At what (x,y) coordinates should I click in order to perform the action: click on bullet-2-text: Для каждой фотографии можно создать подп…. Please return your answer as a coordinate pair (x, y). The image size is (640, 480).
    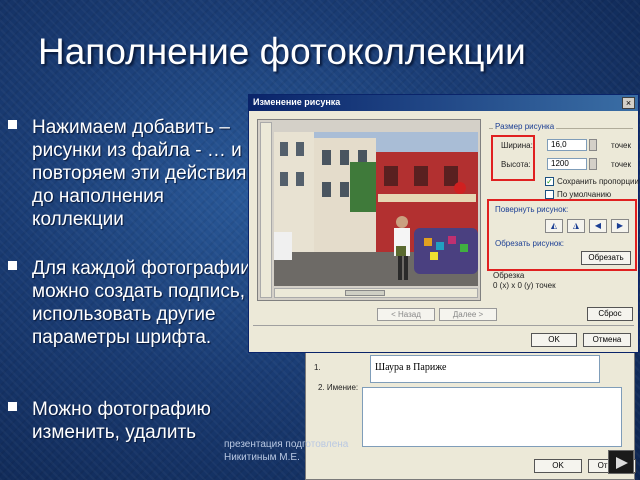
    Looking at the image, I should click on (141, 303).